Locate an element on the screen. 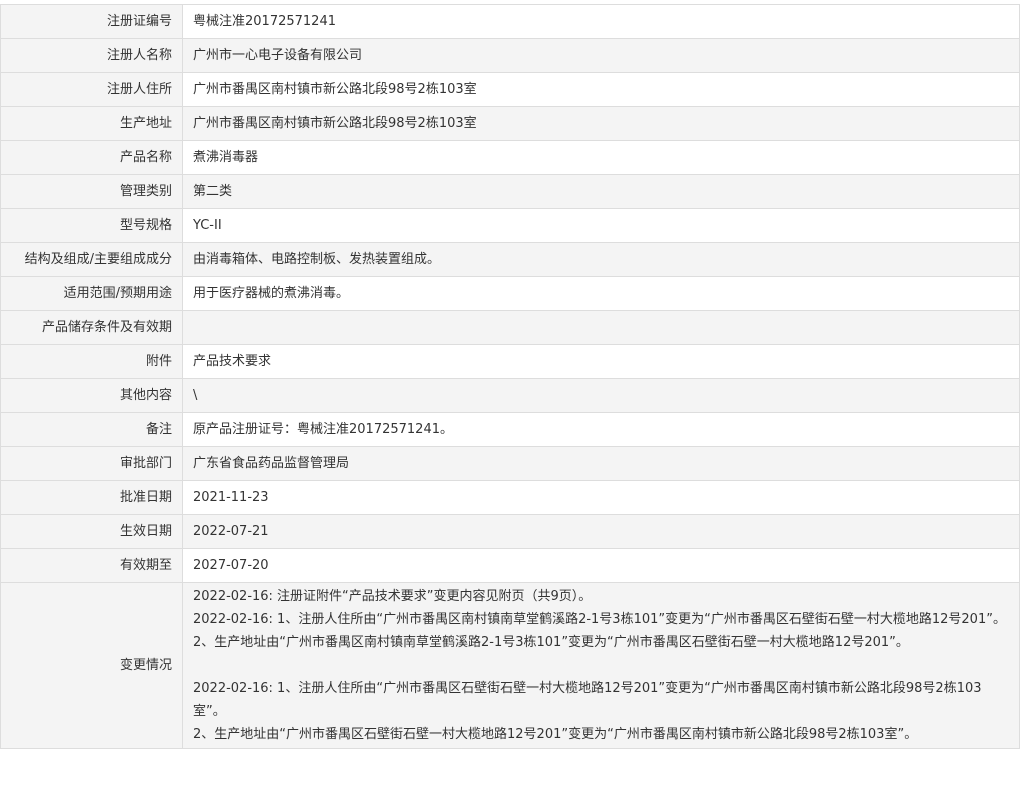 The height and width of the screenshot is (805, 1025). table-row: 产品储存条件及有效期 is located at coordinates (510, 327).